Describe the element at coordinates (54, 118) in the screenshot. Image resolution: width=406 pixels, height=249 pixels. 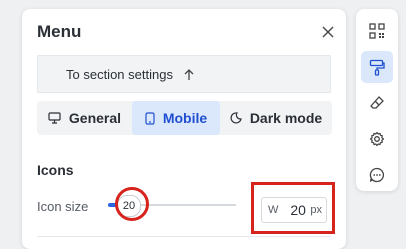
I see `desktop-icon` at that location.